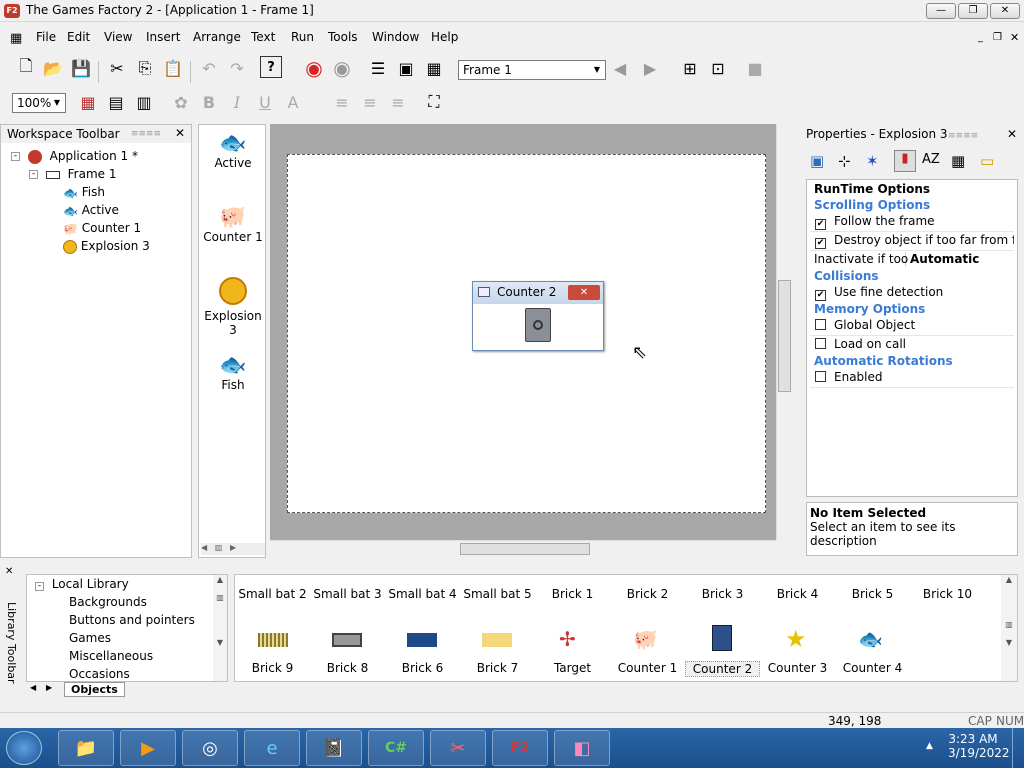 This screenshot has height=768, width=1024. I want to click on font-color-icon: A, so click(293, 102).